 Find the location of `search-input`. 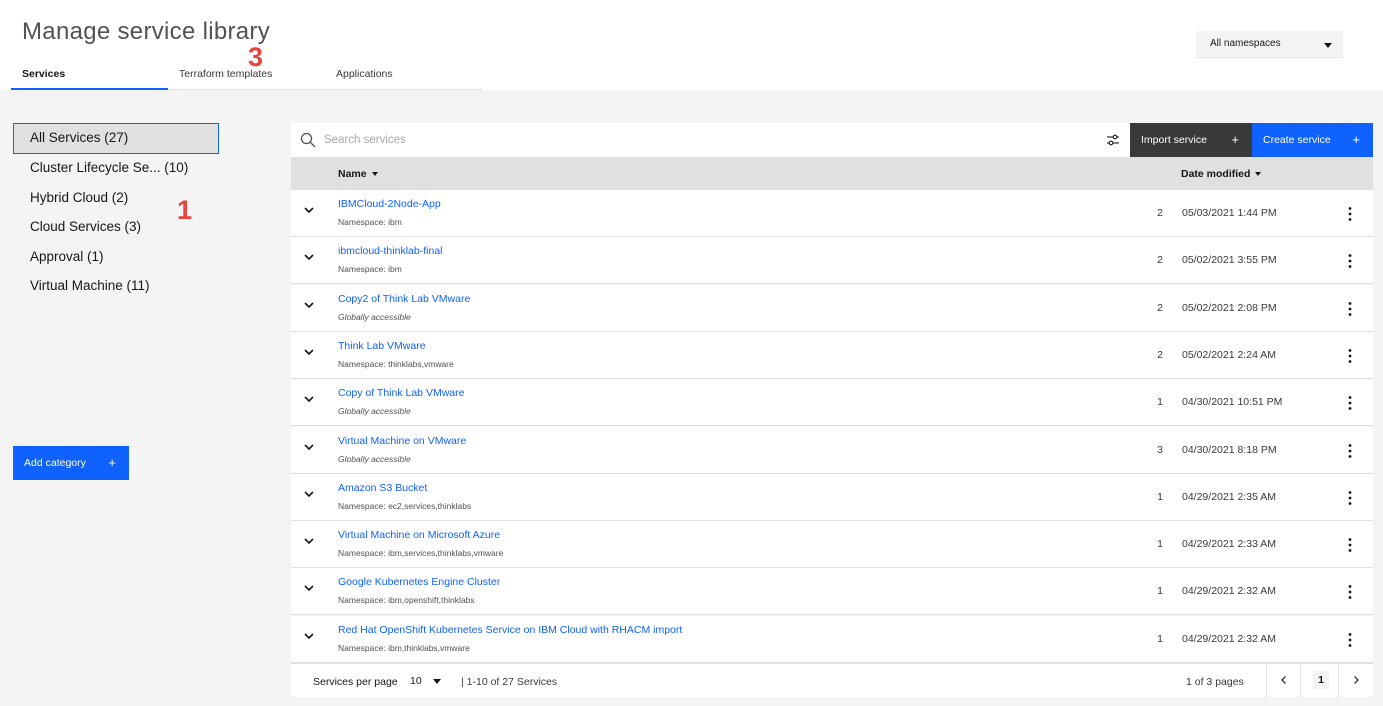

search-input is located at coordinates (714, 140).